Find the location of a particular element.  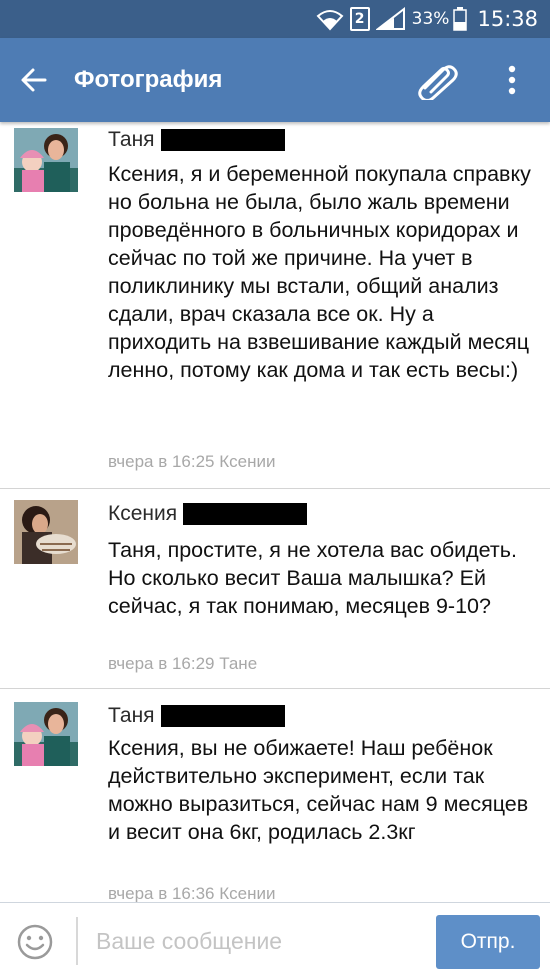

send-button: Отпр. is located at coordinates (488, 942).